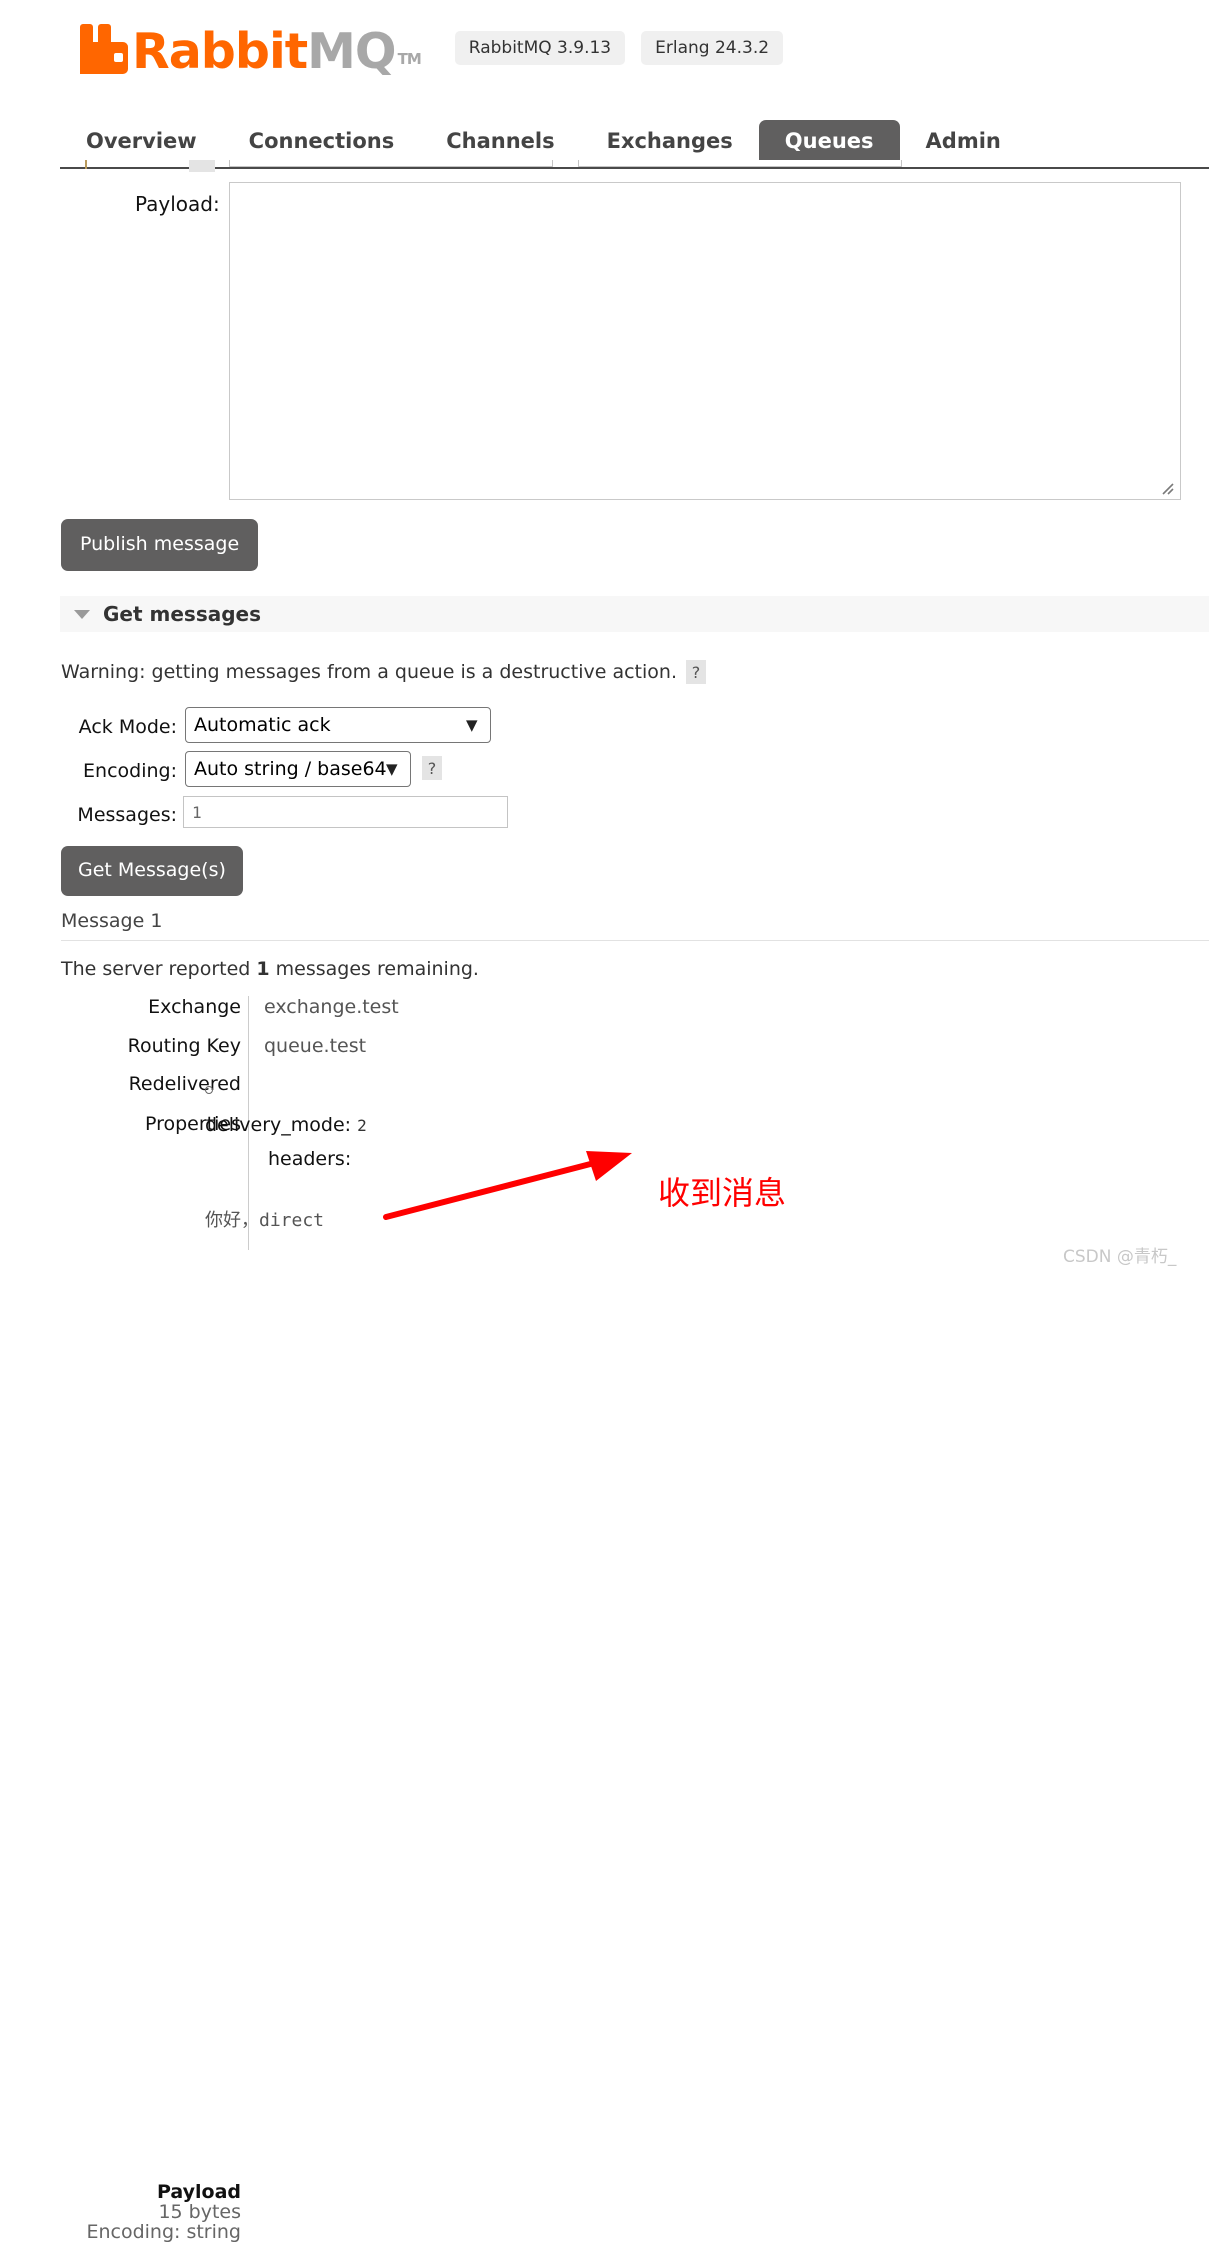 Image resolution: width=1209 pixels, height=2243 pixels. Describe the element at coordinates (298, 769) in the screenshot. I see `encoding-select: Auto string / base64` at that location.